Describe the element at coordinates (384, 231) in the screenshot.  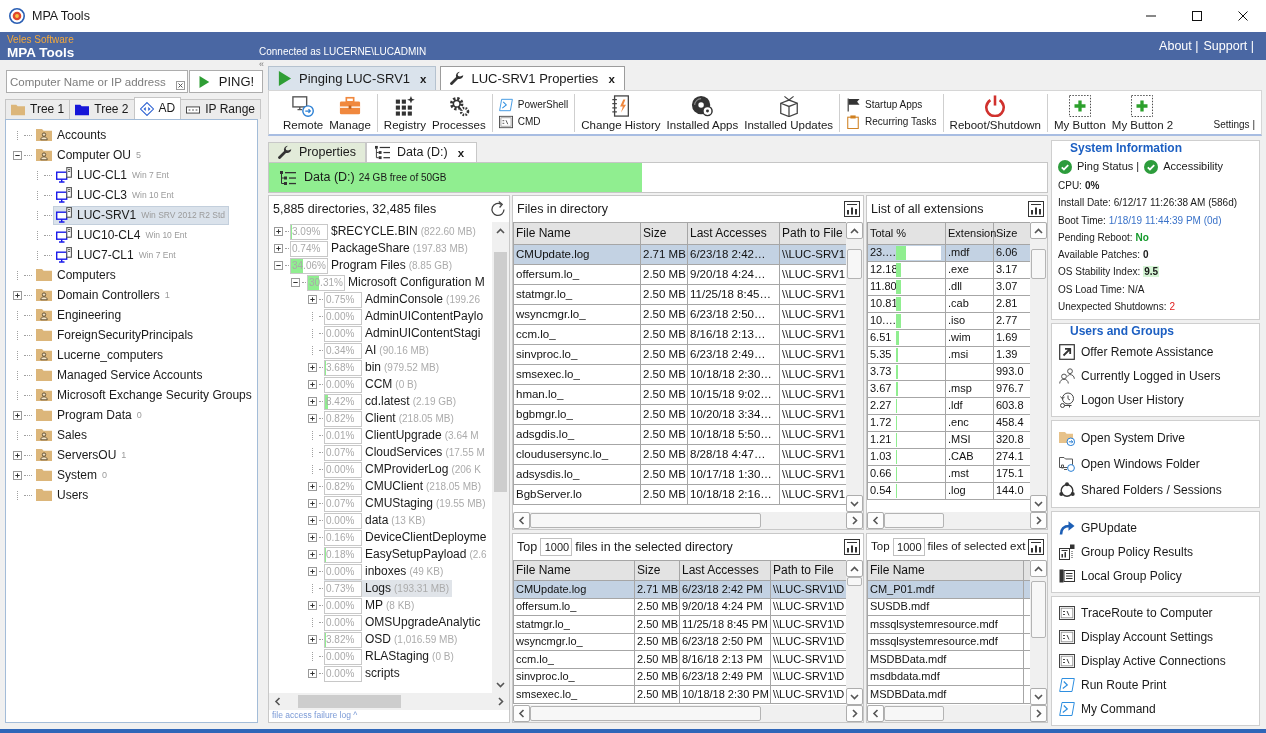
I see `folder-item: 3.09% $RECYCLE.BIN (822.60 MB)` at that location.